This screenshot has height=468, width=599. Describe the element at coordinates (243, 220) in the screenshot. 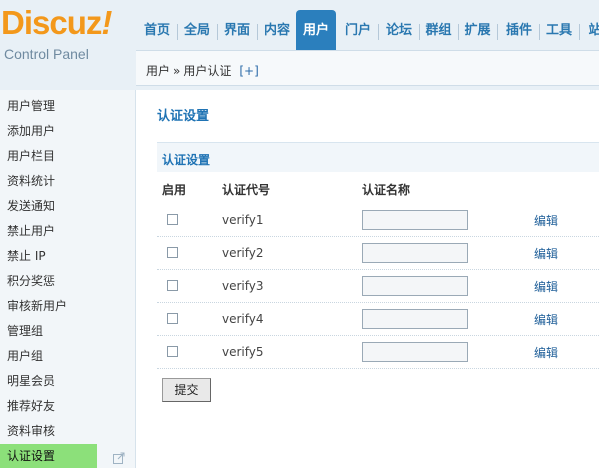

I see `verify-code: verify1` at that location.